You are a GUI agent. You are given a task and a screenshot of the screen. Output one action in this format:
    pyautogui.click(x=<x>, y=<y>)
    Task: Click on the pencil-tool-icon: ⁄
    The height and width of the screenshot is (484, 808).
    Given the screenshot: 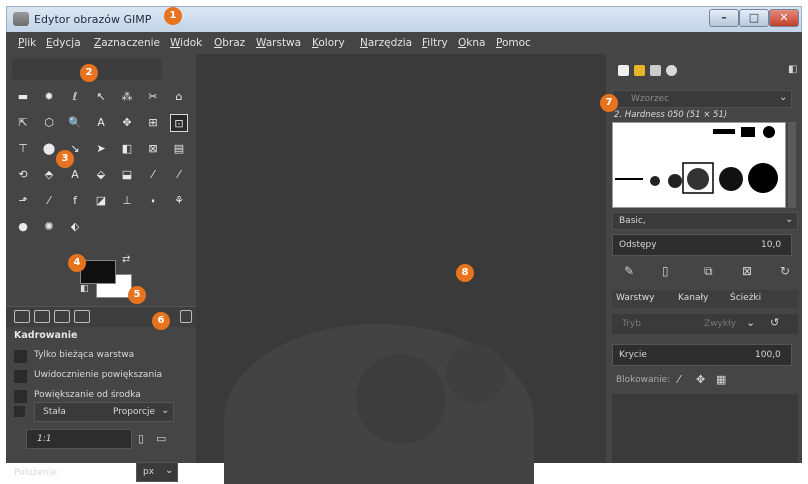 What is the action you would take?
    pyautogui.click(x=153, y=175)
    